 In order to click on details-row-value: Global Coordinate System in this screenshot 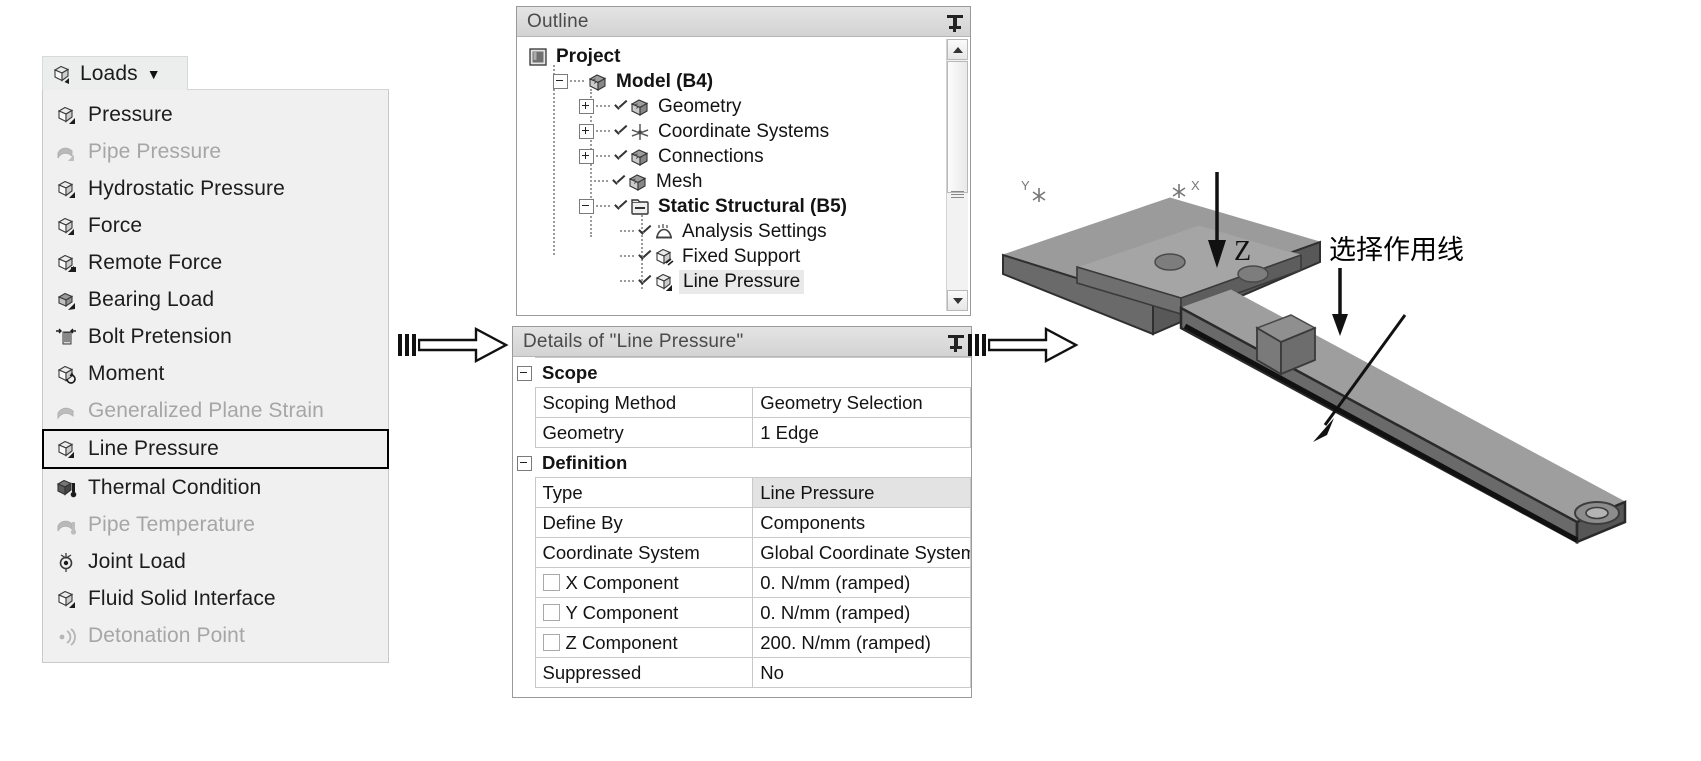, I will do `click(861, 552)`.